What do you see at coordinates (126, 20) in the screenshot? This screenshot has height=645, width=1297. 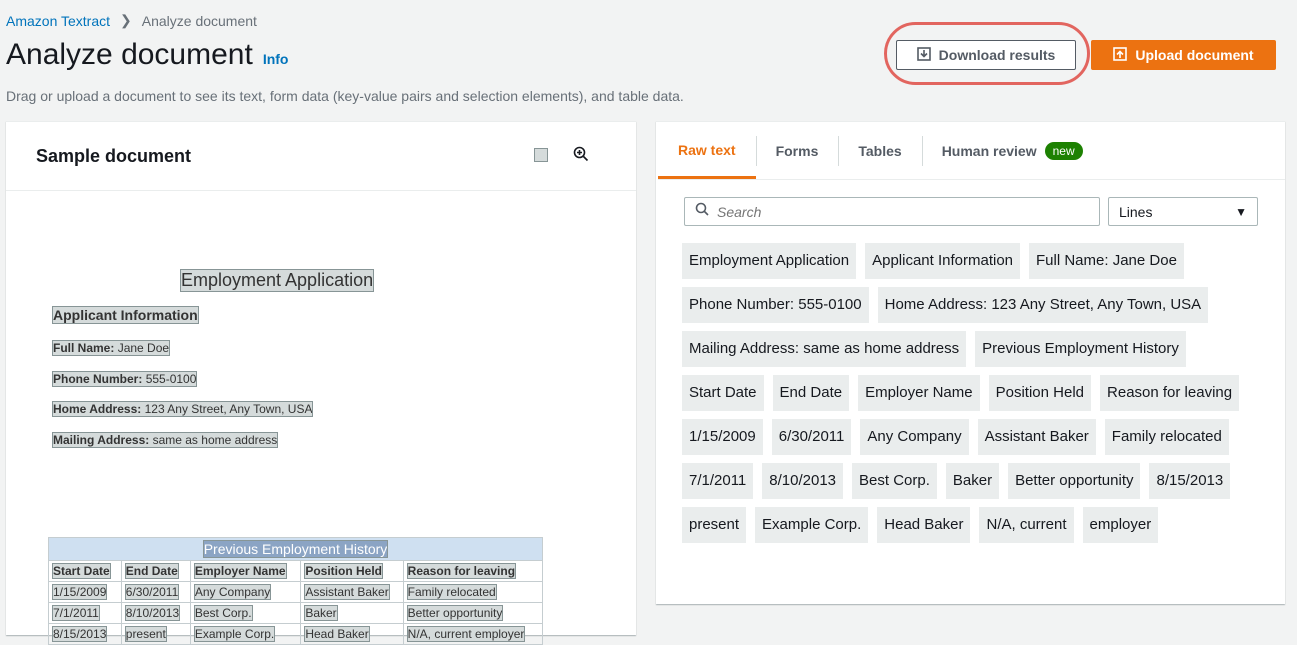 I see `chevron-right-icon: ❯` at bounding box center [126, 20].